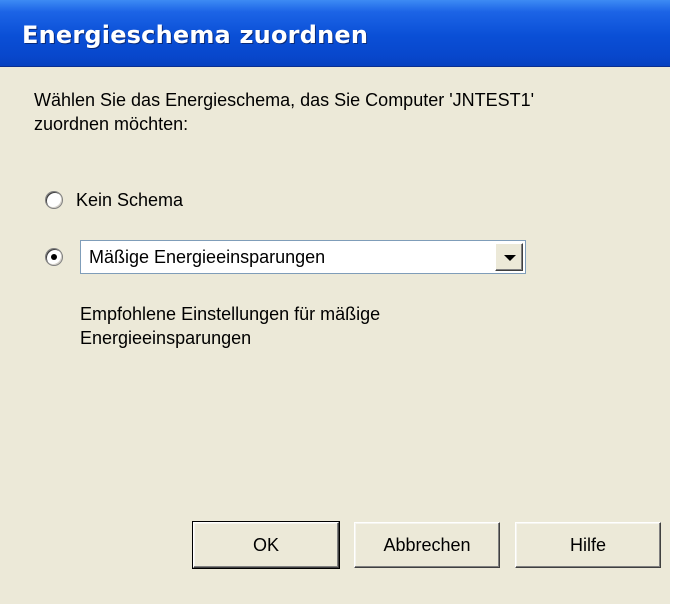 The image size is (680, 604). Describe the element at coordinates (230, 314) in the screenshot. I see `scheme-description-line-1: Empfohlene Einstellungen für mäßige` at that location.